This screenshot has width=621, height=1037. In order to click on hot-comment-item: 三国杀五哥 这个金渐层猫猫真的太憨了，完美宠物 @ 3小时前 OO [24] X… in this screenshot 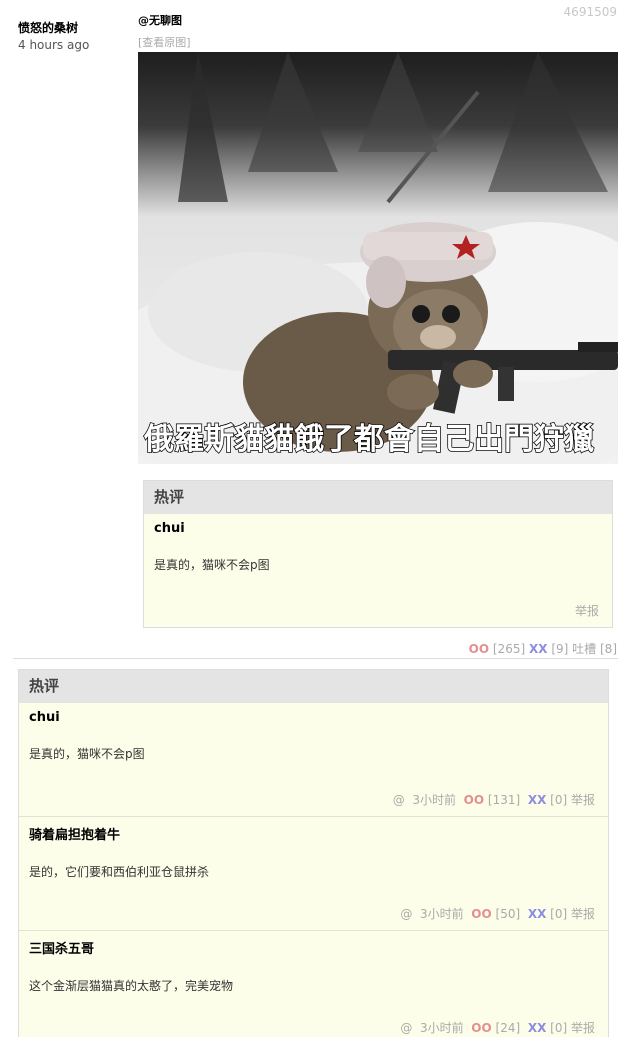, I will do `click(313, 984)`.